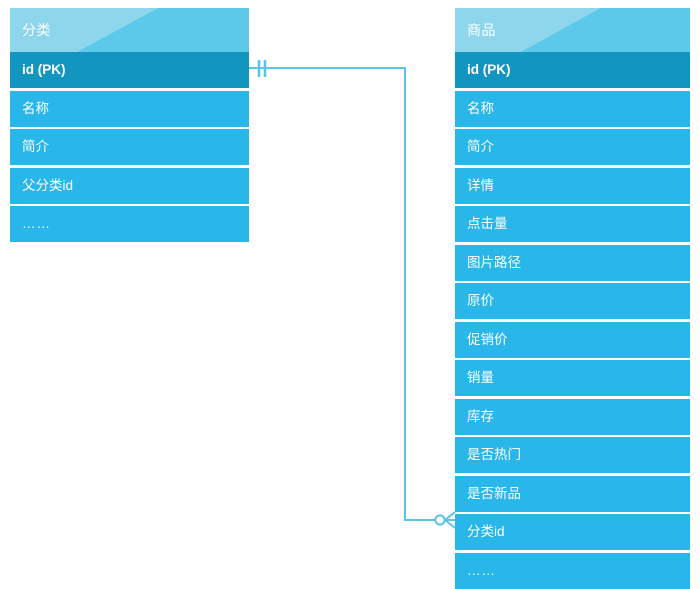 The width and height of the screenshot is (700, 589). Describe the element at coordinates (445, 520) in the screenshot. I see `cardinality-zero-or-many-marker` at that location.